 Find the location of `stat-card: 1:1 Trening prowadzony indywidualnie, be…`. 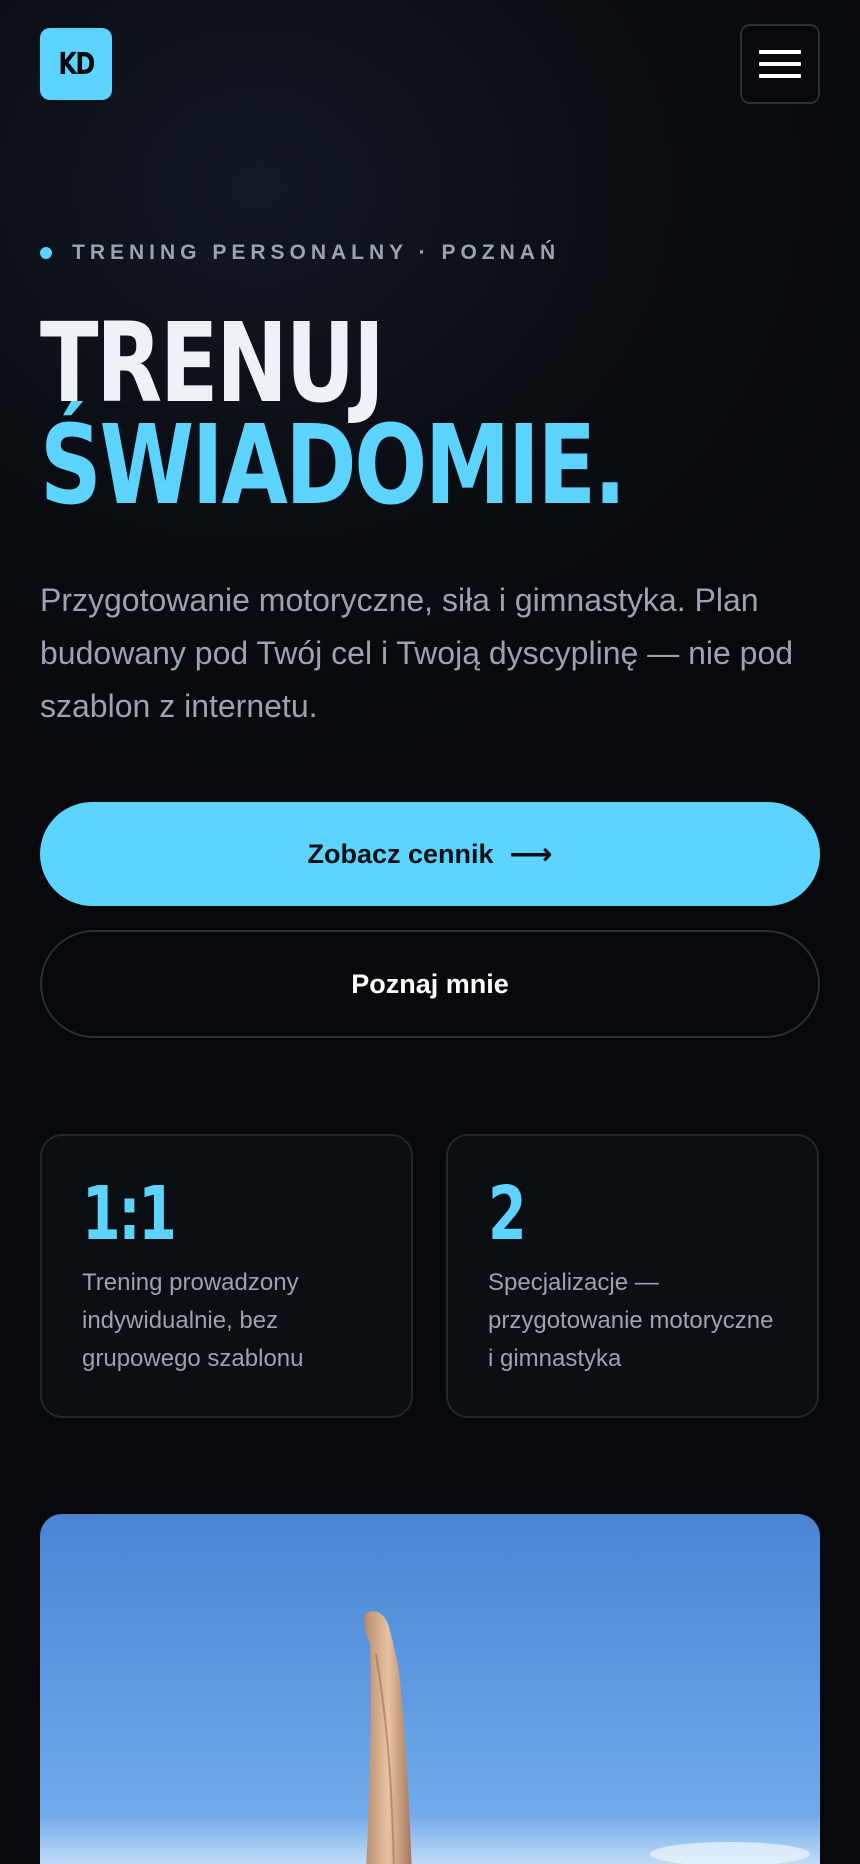

stat-card: 1:1 Trening prowadzony indywidualnie, be… is located at coordinates (226, 1276).